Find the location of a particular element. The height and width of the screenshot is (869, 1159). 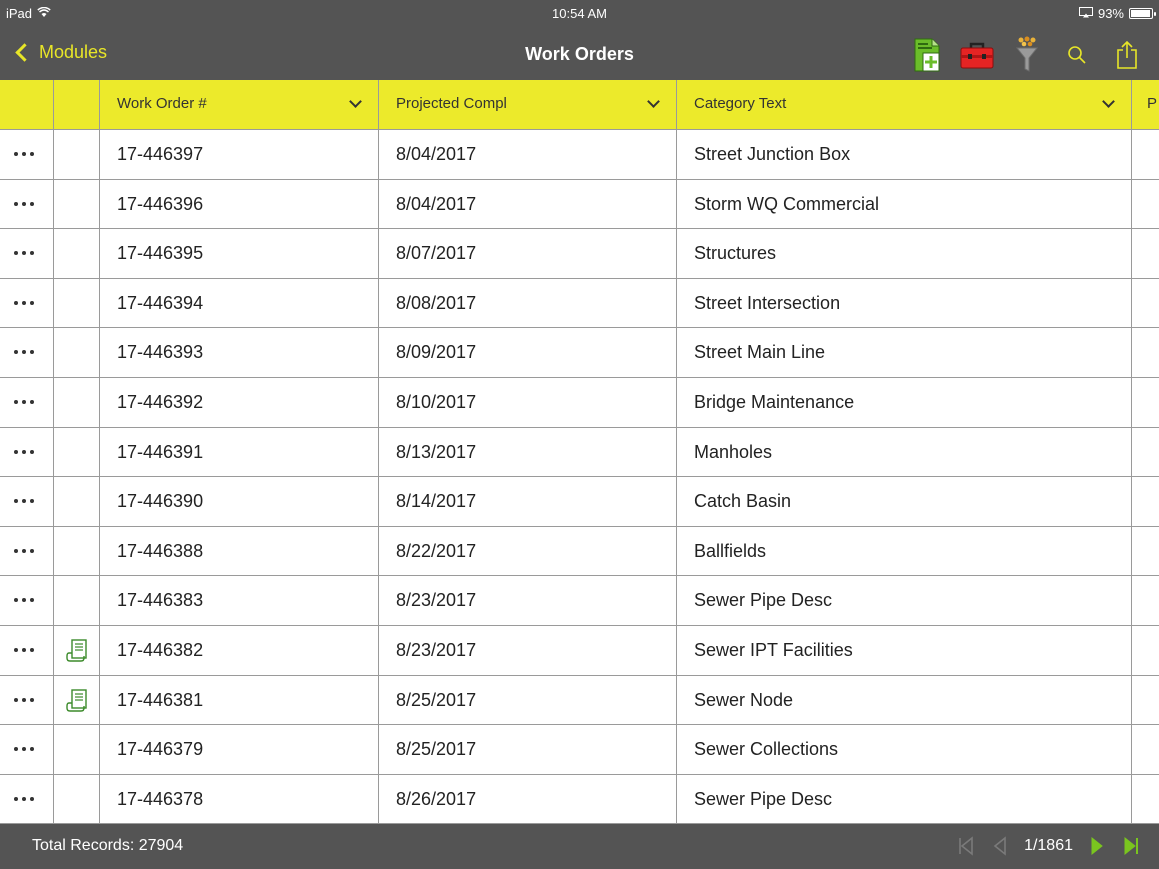

projected-compl-date: 8/04/2017 is located at coordinates (436, 154).